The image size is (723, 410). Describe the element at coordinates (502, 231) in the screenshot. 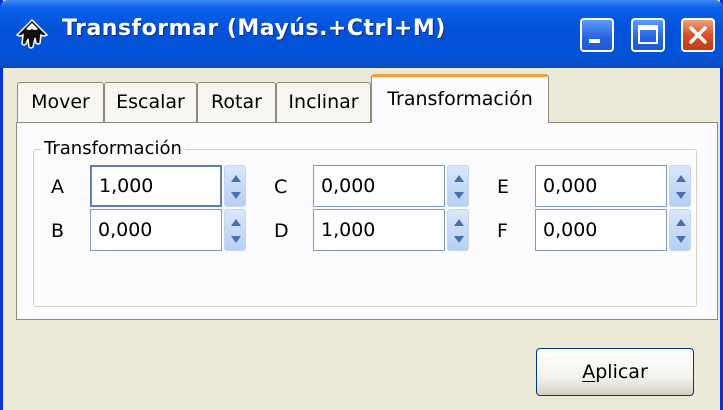

I see `label-f: F` at that location.